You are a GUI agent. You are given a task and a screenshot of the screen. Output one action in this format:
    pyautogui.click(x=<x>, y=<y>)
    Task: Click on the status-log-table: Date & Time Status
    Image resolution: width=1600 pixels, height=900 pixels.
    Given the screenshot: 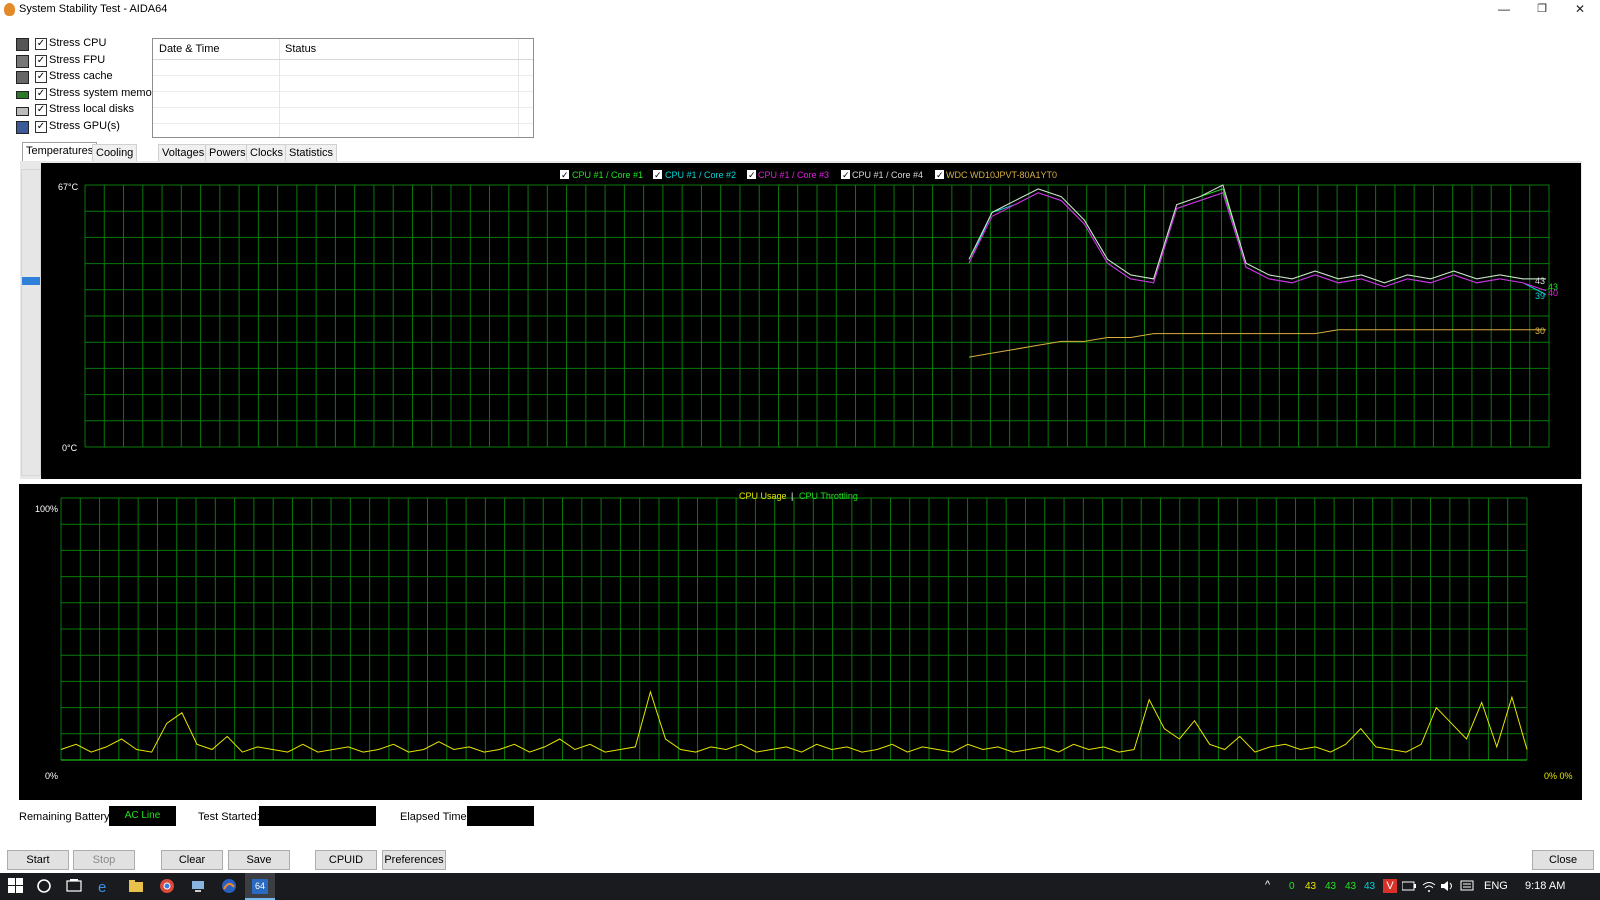 What is the action you would take?
    pyautogui.click(x=343, y=88)
    